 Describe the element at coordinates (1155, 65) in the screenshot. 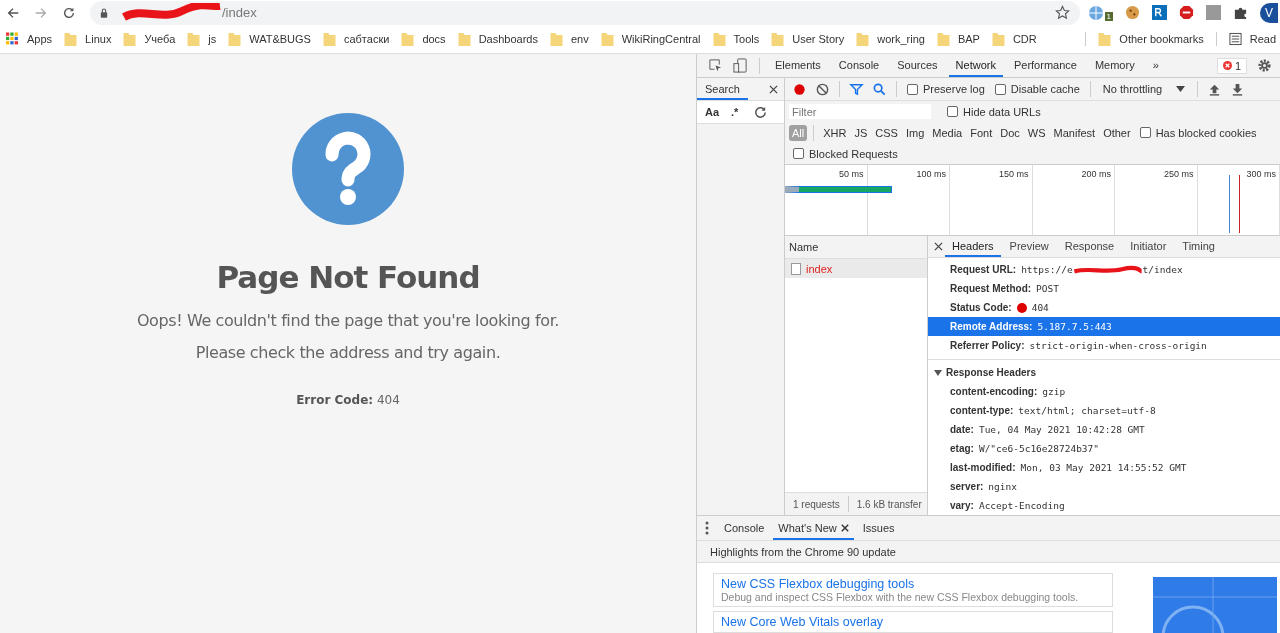

I see `more-tabs-button: »` at that location.